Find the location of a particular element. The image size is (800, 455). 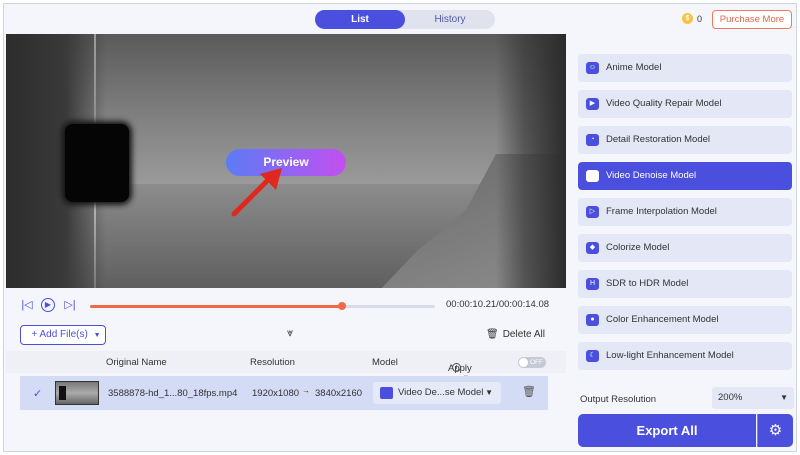

info-icon: i is located at coordinates (456, 367).